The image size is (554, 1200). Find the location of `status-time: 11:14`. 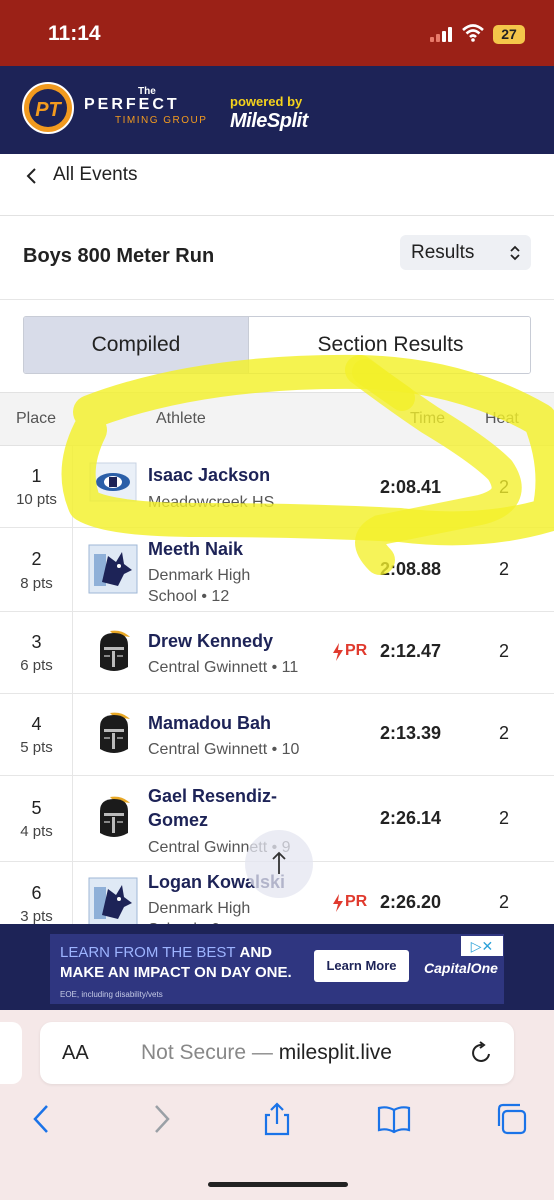

status-time: 11:14 is located at coordinates (74, 33).